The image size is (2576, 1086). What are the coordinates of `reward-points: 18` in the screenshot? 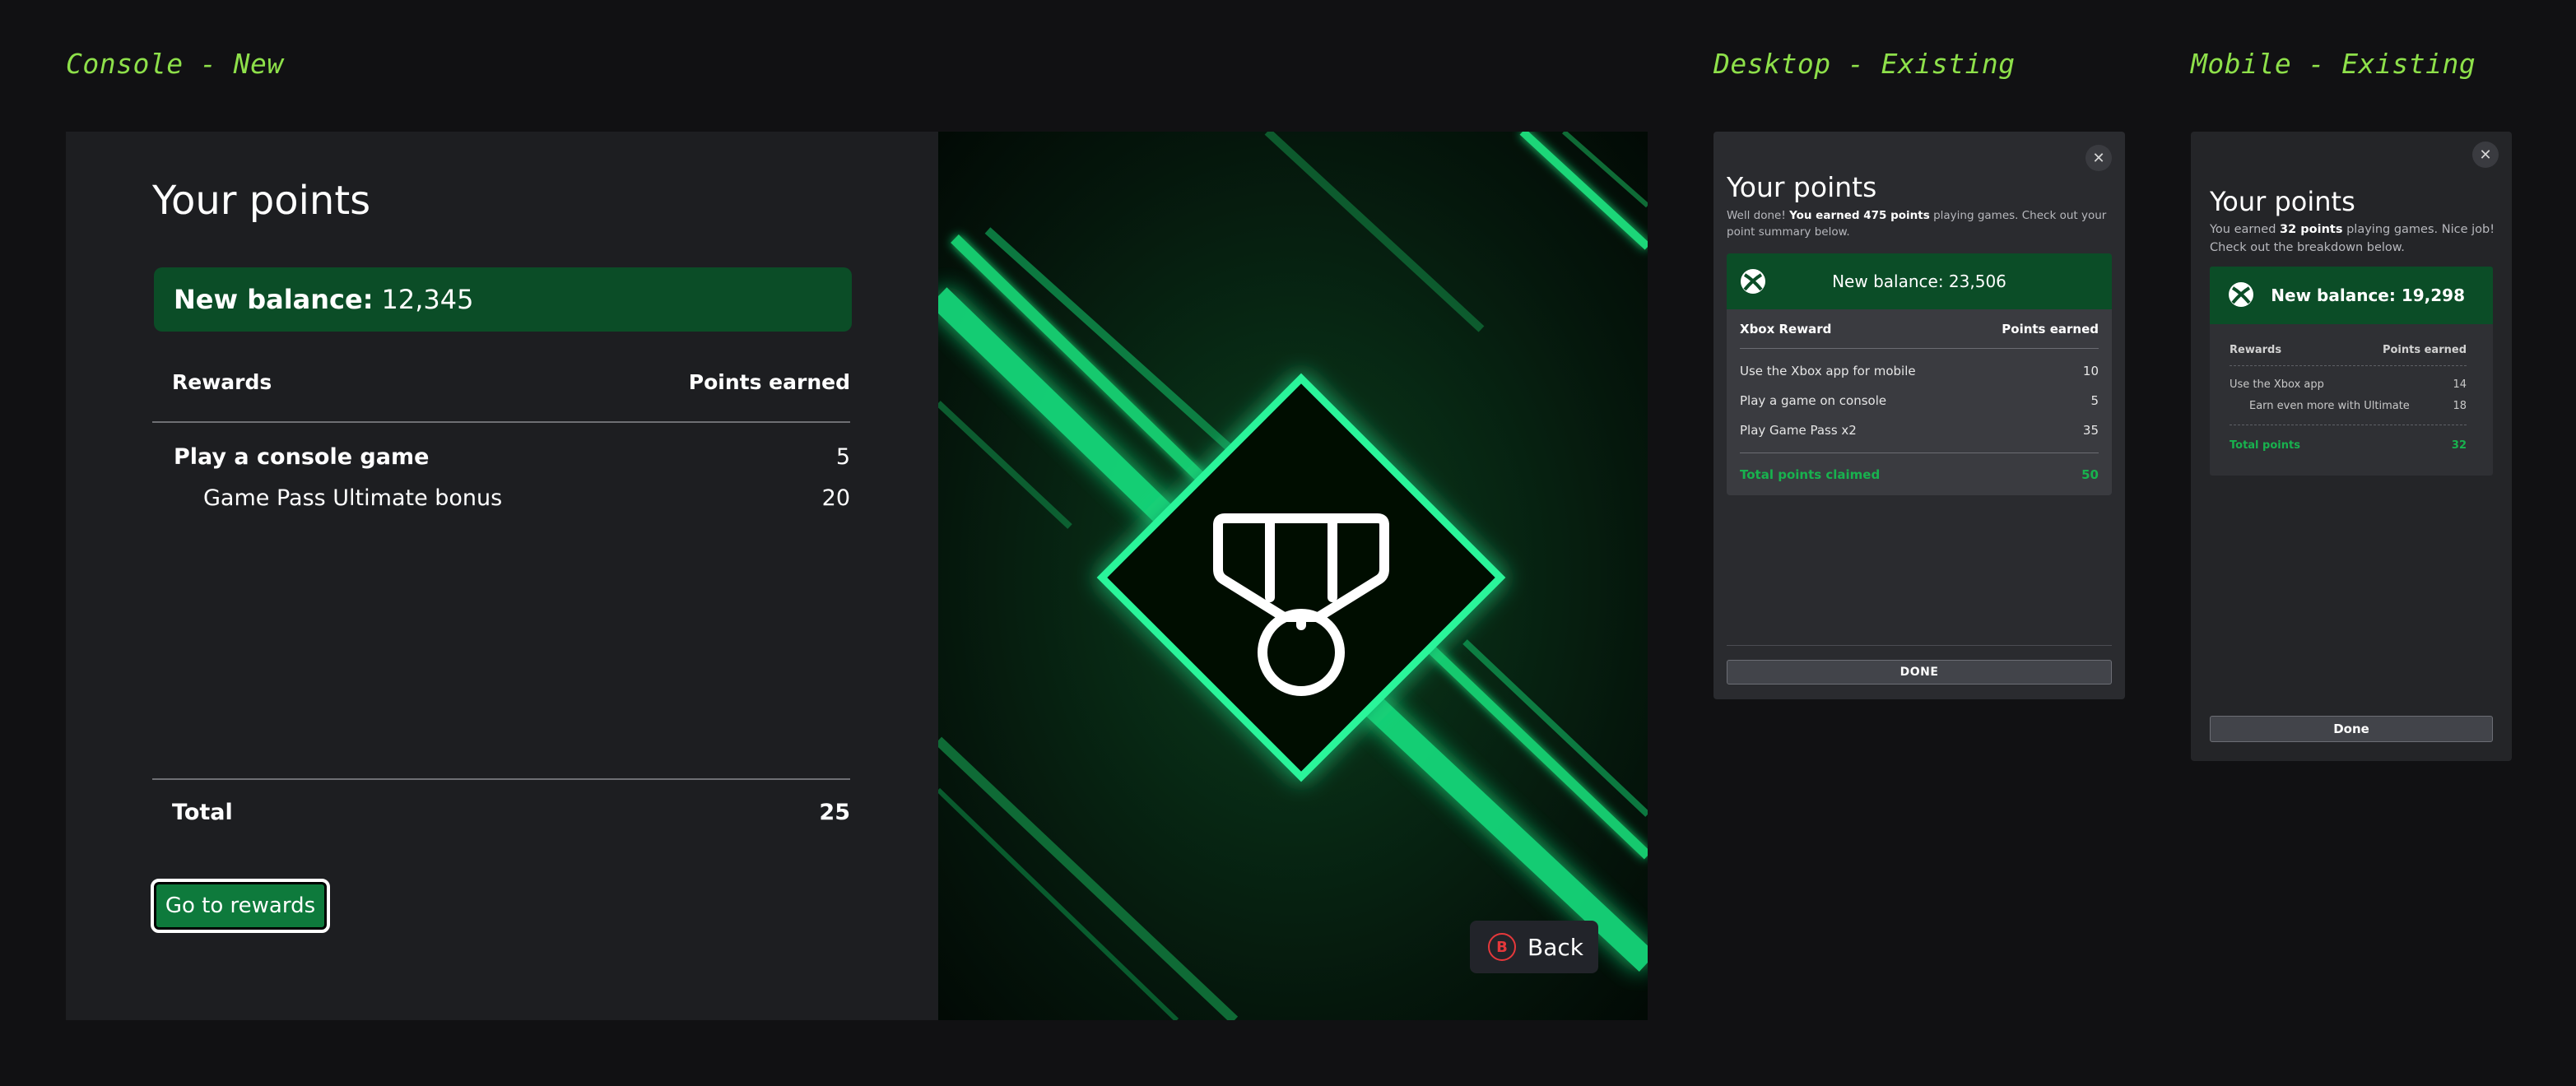 It's located at (2460, 406).